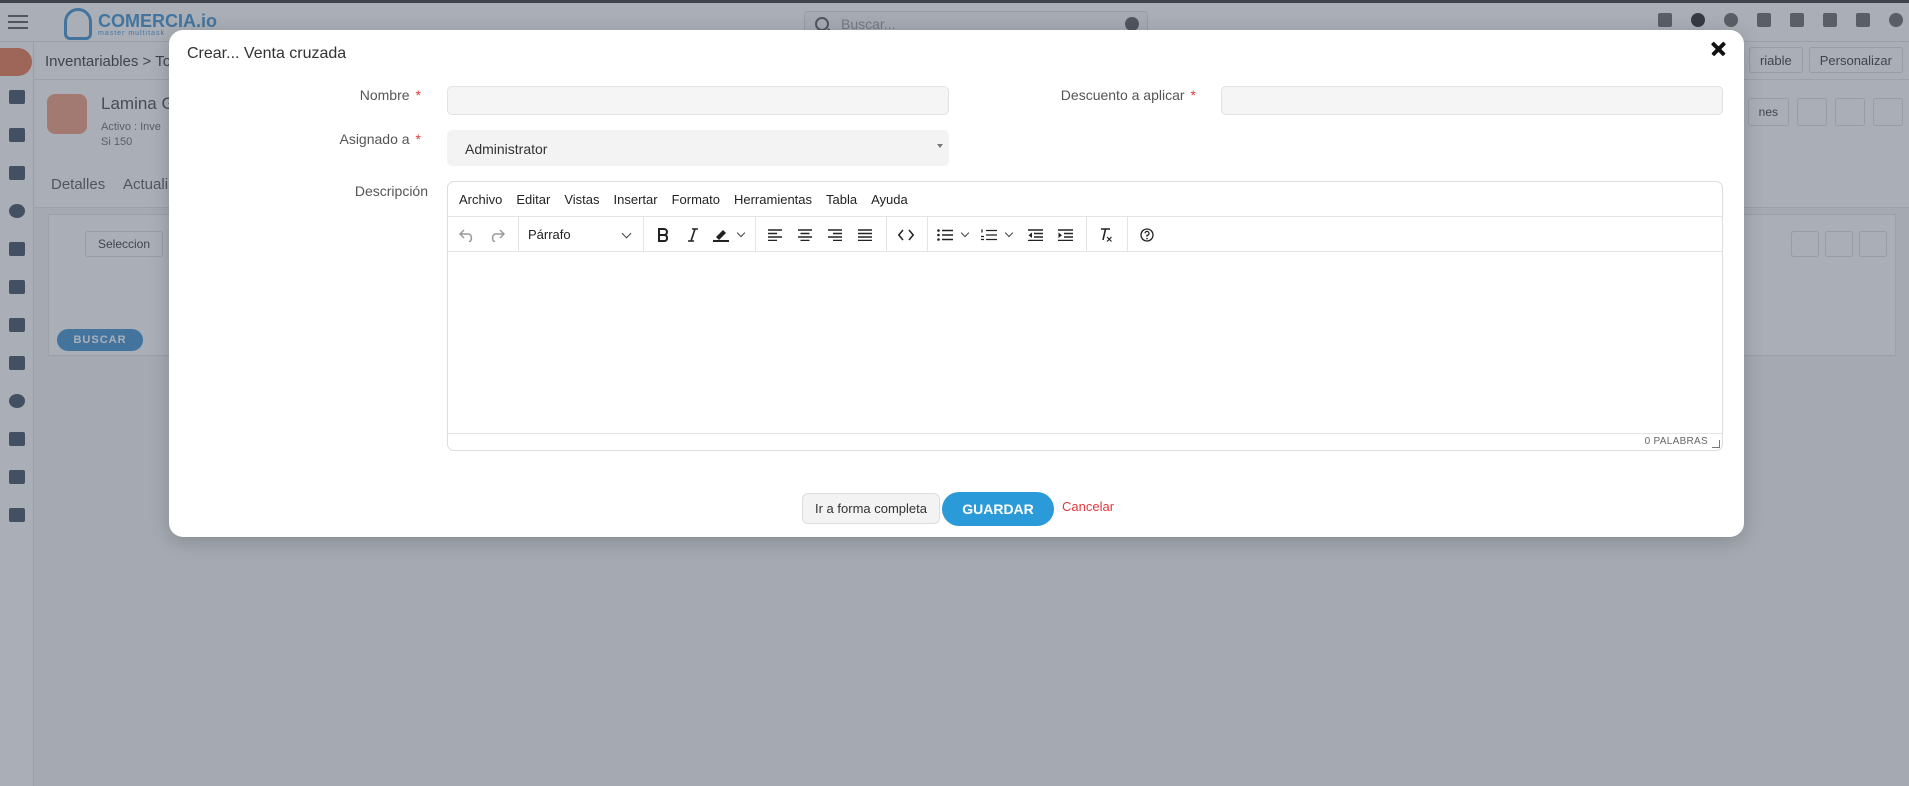 The image size is (1909, 786). I want to click on assigned-select-value: Administrator, so click(506, 149).